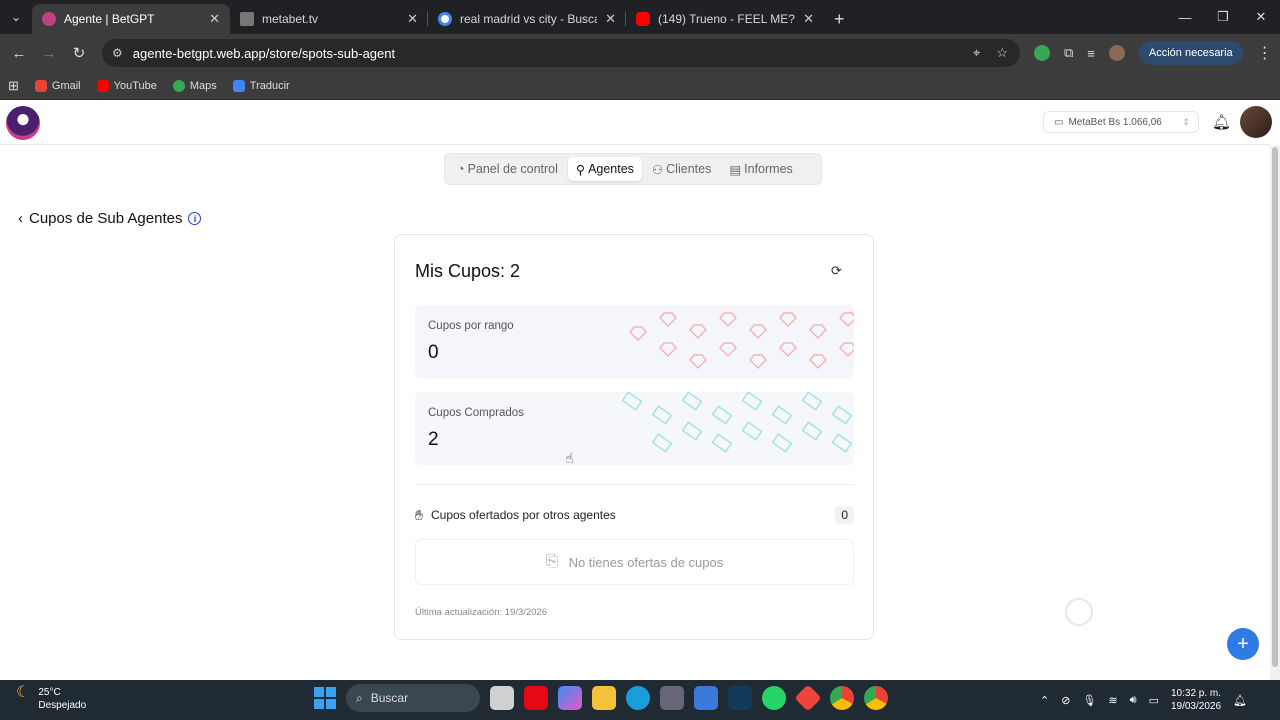 This screenshot has height=720, width=1280. I want to click on window-controls: — ❐ ✕, so click(1223, 17).